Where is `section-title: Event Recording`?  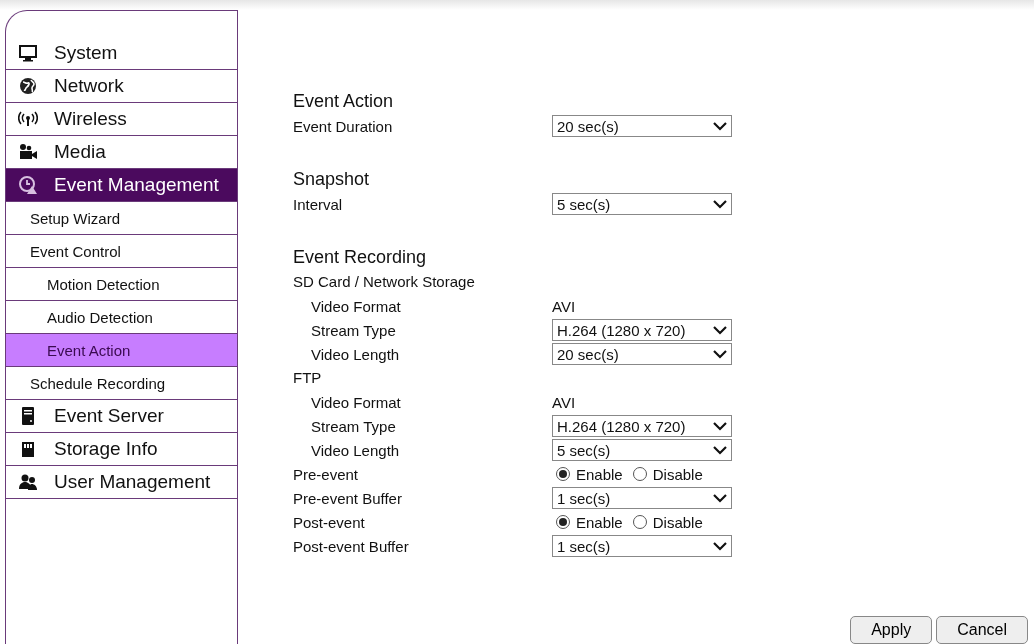
section-title: Event Recording is located at coordinates (360, 257).